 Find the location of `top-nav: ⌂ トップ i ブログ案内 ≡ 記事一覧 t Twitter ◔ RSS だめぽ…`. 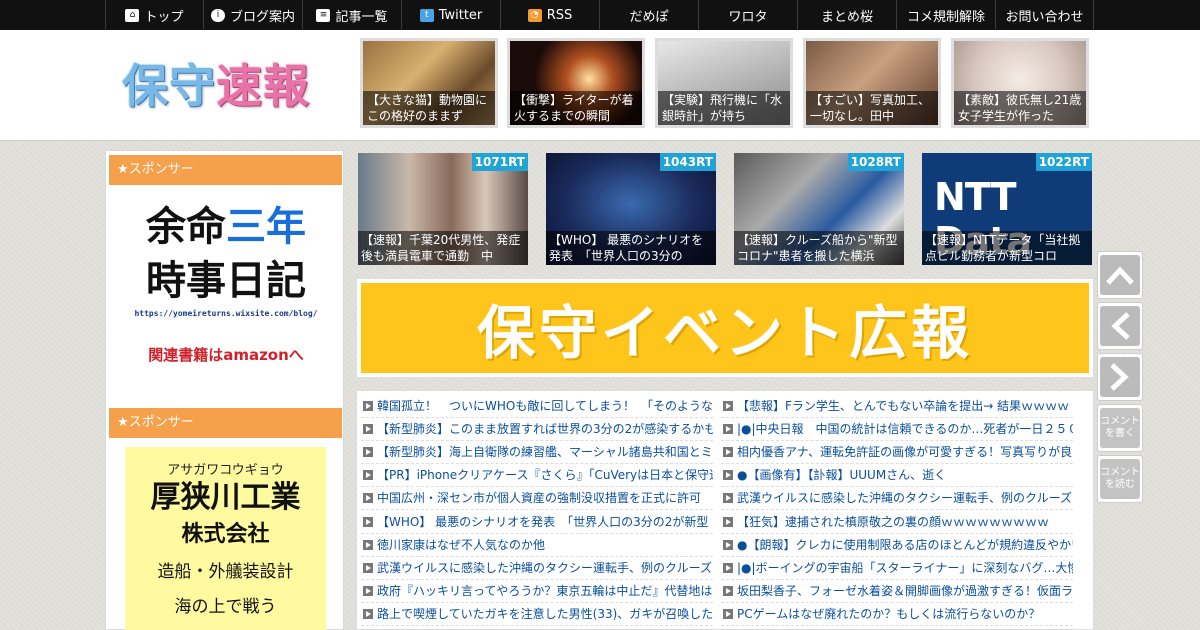

top-nav: ⌂ トップ i ブログ案内 ≡ 記事一覧 t Twitter ◔ RSS だめぽ… is located at coordinates (600, 15).